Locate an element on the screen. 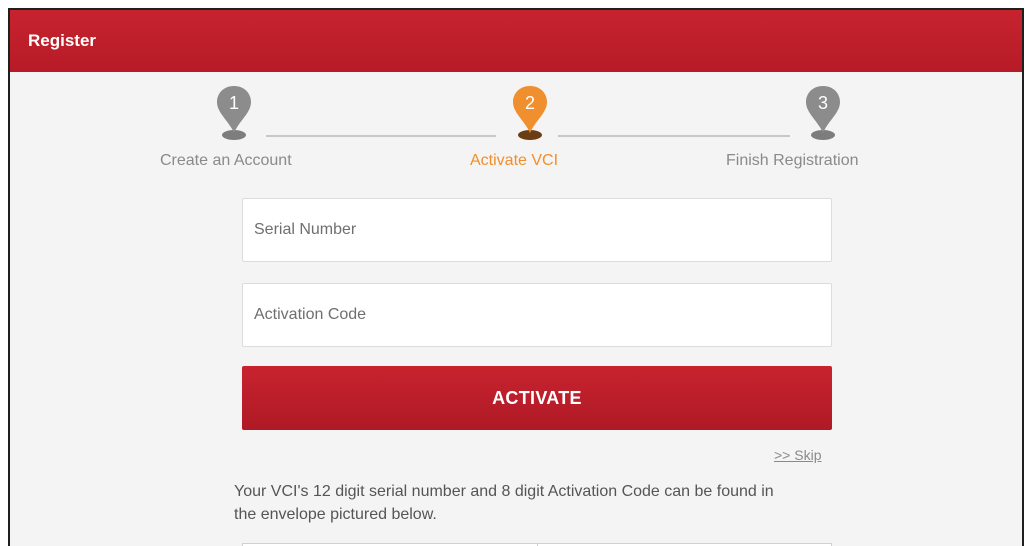 The image size is (1033, 546). step-1-label: Create an Account is located at coordinates (226, 160).